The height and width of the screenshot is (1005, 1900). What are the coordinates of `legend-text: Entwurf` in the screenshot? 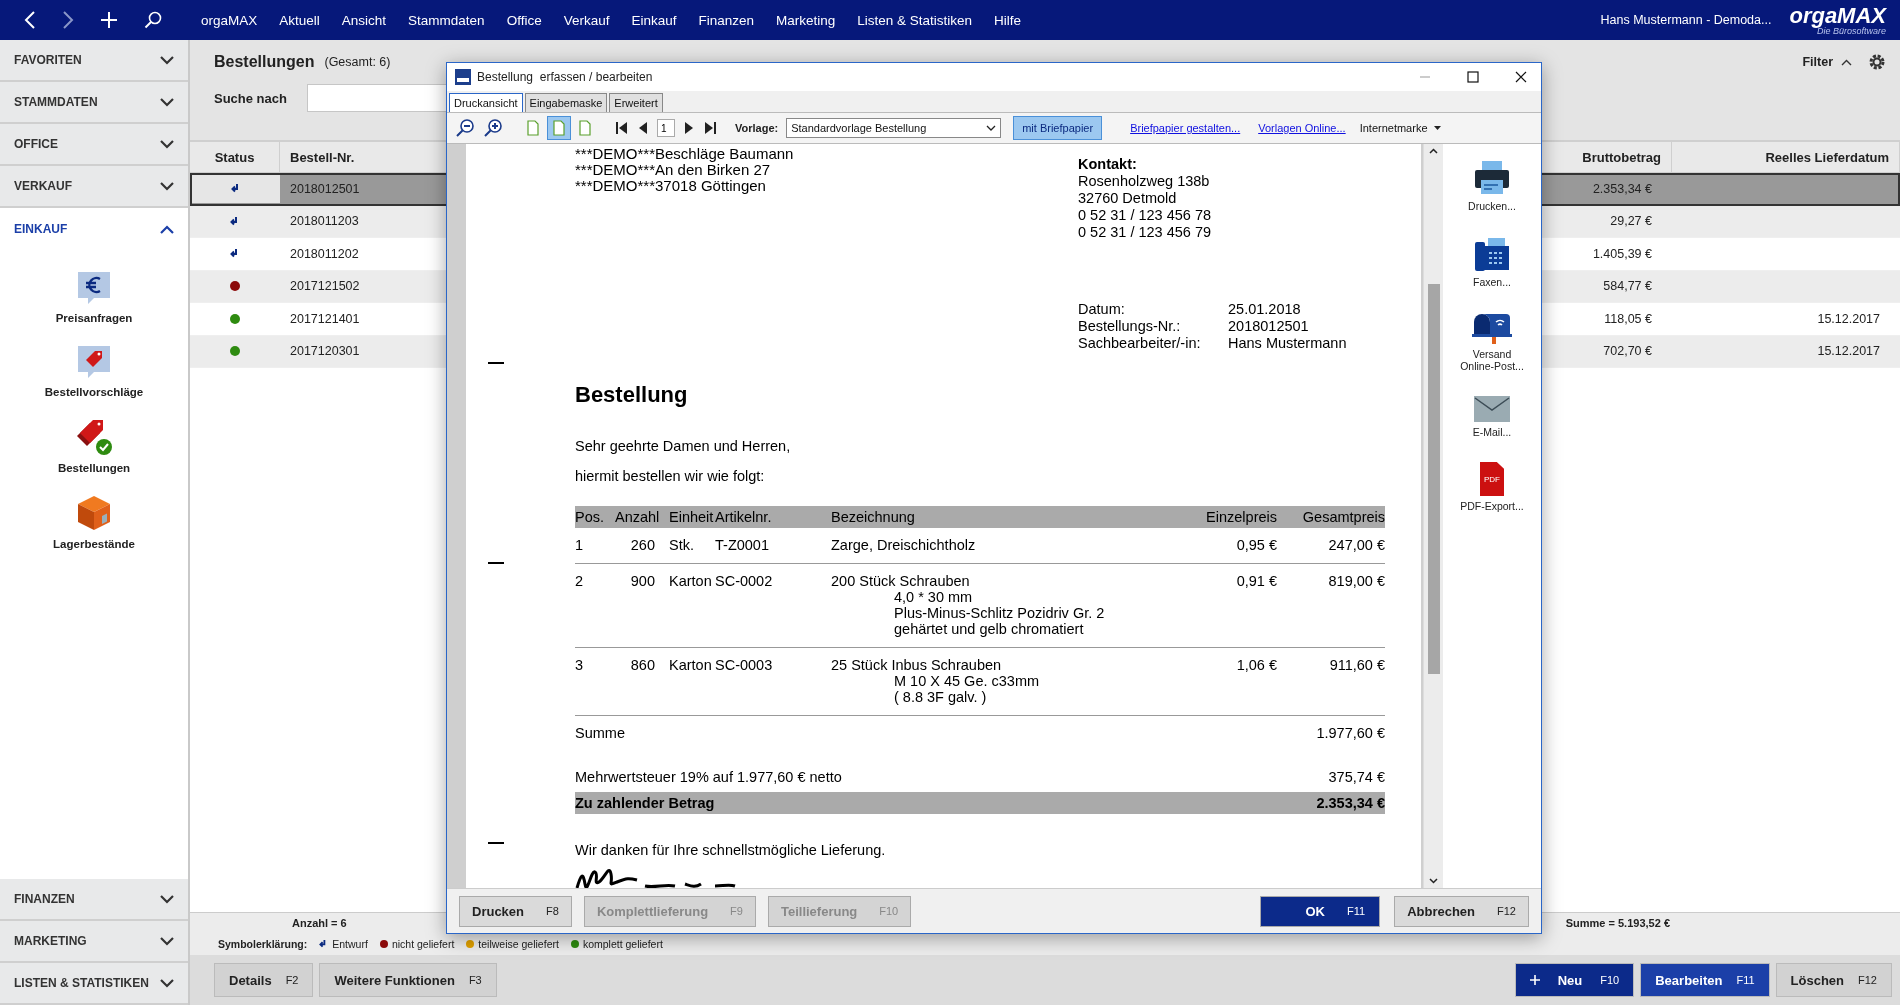 It's located at (350, 944).